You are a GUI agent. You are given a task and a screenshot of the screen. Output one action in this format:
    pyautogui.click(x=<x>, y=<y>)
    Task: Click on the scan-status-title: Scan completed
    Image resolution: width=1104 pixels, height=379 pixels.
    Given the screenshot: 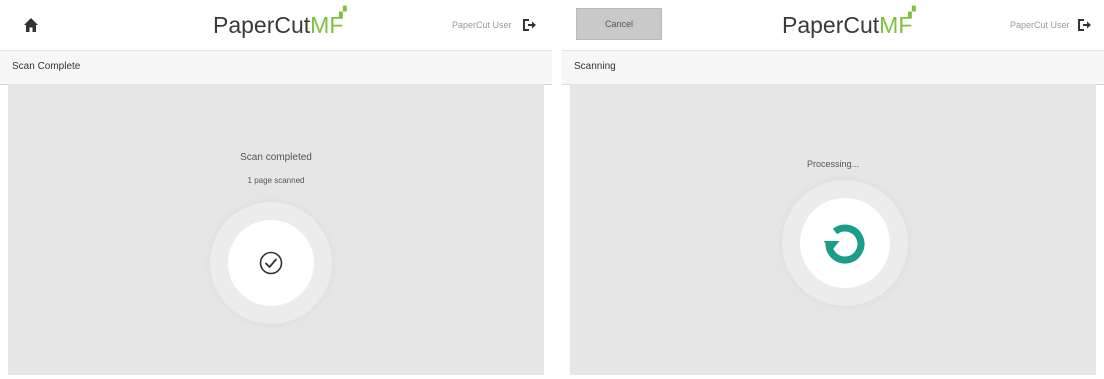 What is the action you would take?
    pyautogui.click(x=276, y=157)
    